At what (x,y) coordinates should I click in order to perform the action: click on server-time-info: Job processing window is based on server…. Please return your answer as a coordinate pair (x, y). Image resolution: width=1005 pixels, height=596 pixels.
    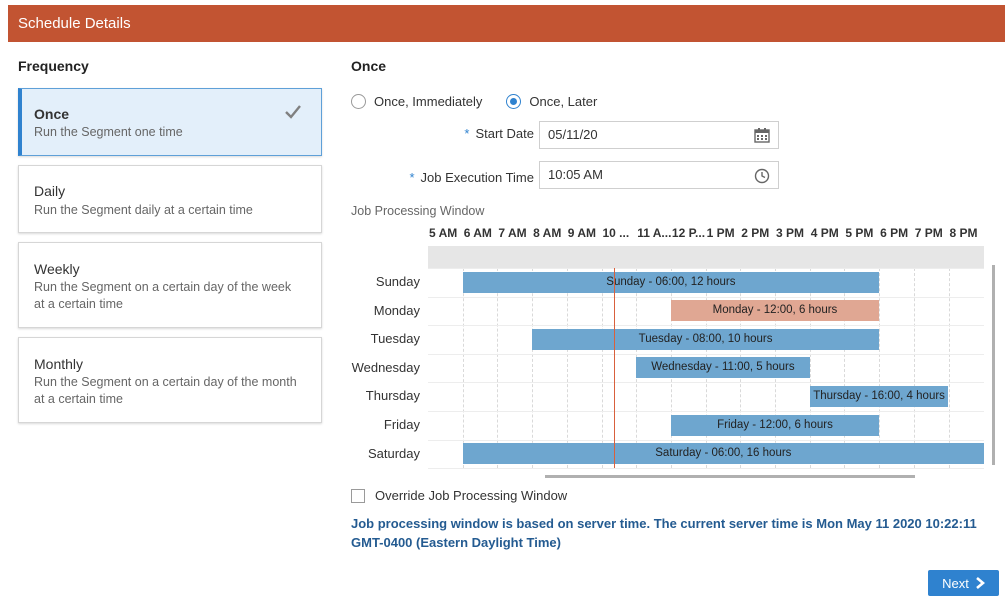
    Looking at the image, I should click on (664, 533).